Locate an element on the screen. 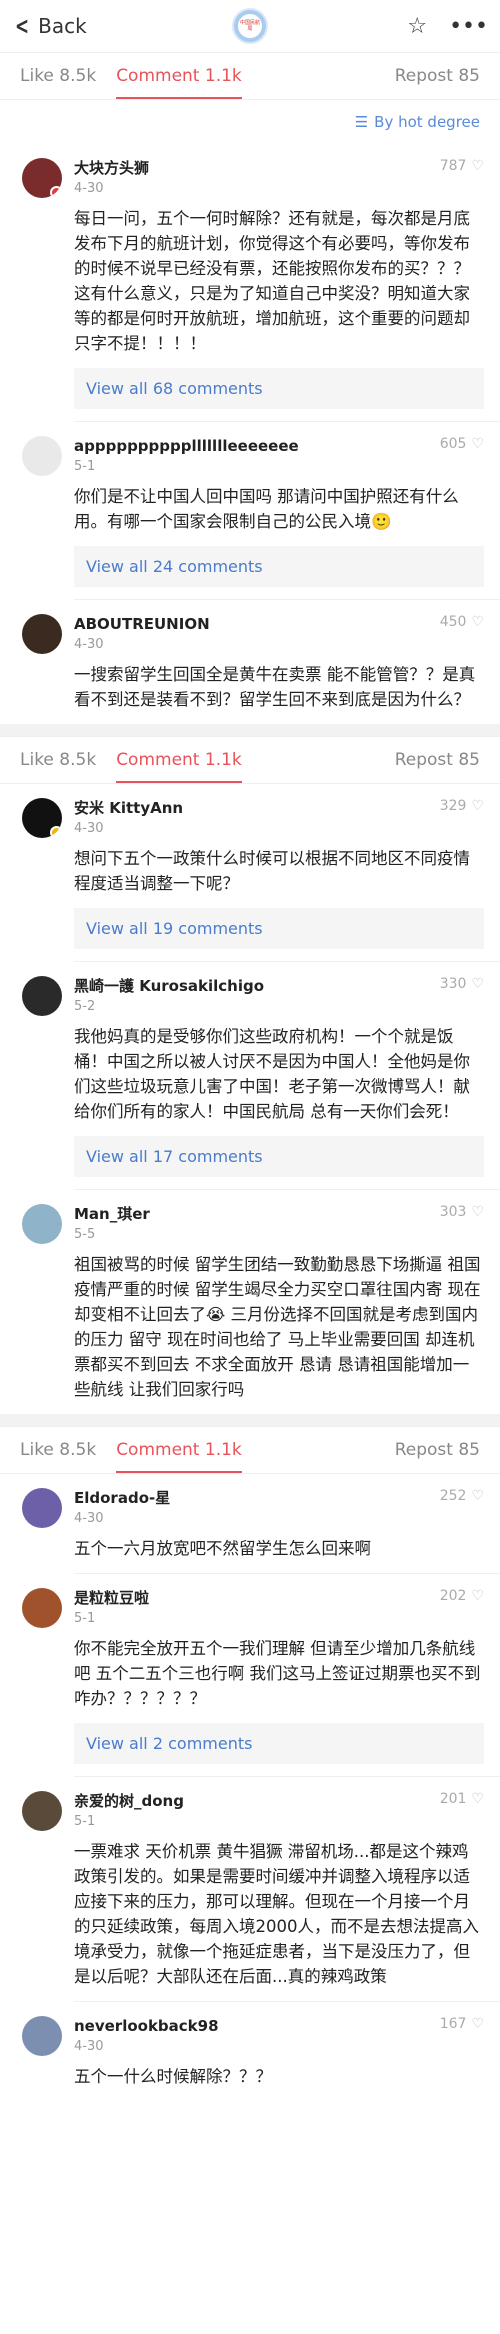 The image size is (500, 2334). comment-header: appppppppppllllllleeeeeee 5-1 605 ♡ is located at coordinates (279, 455).